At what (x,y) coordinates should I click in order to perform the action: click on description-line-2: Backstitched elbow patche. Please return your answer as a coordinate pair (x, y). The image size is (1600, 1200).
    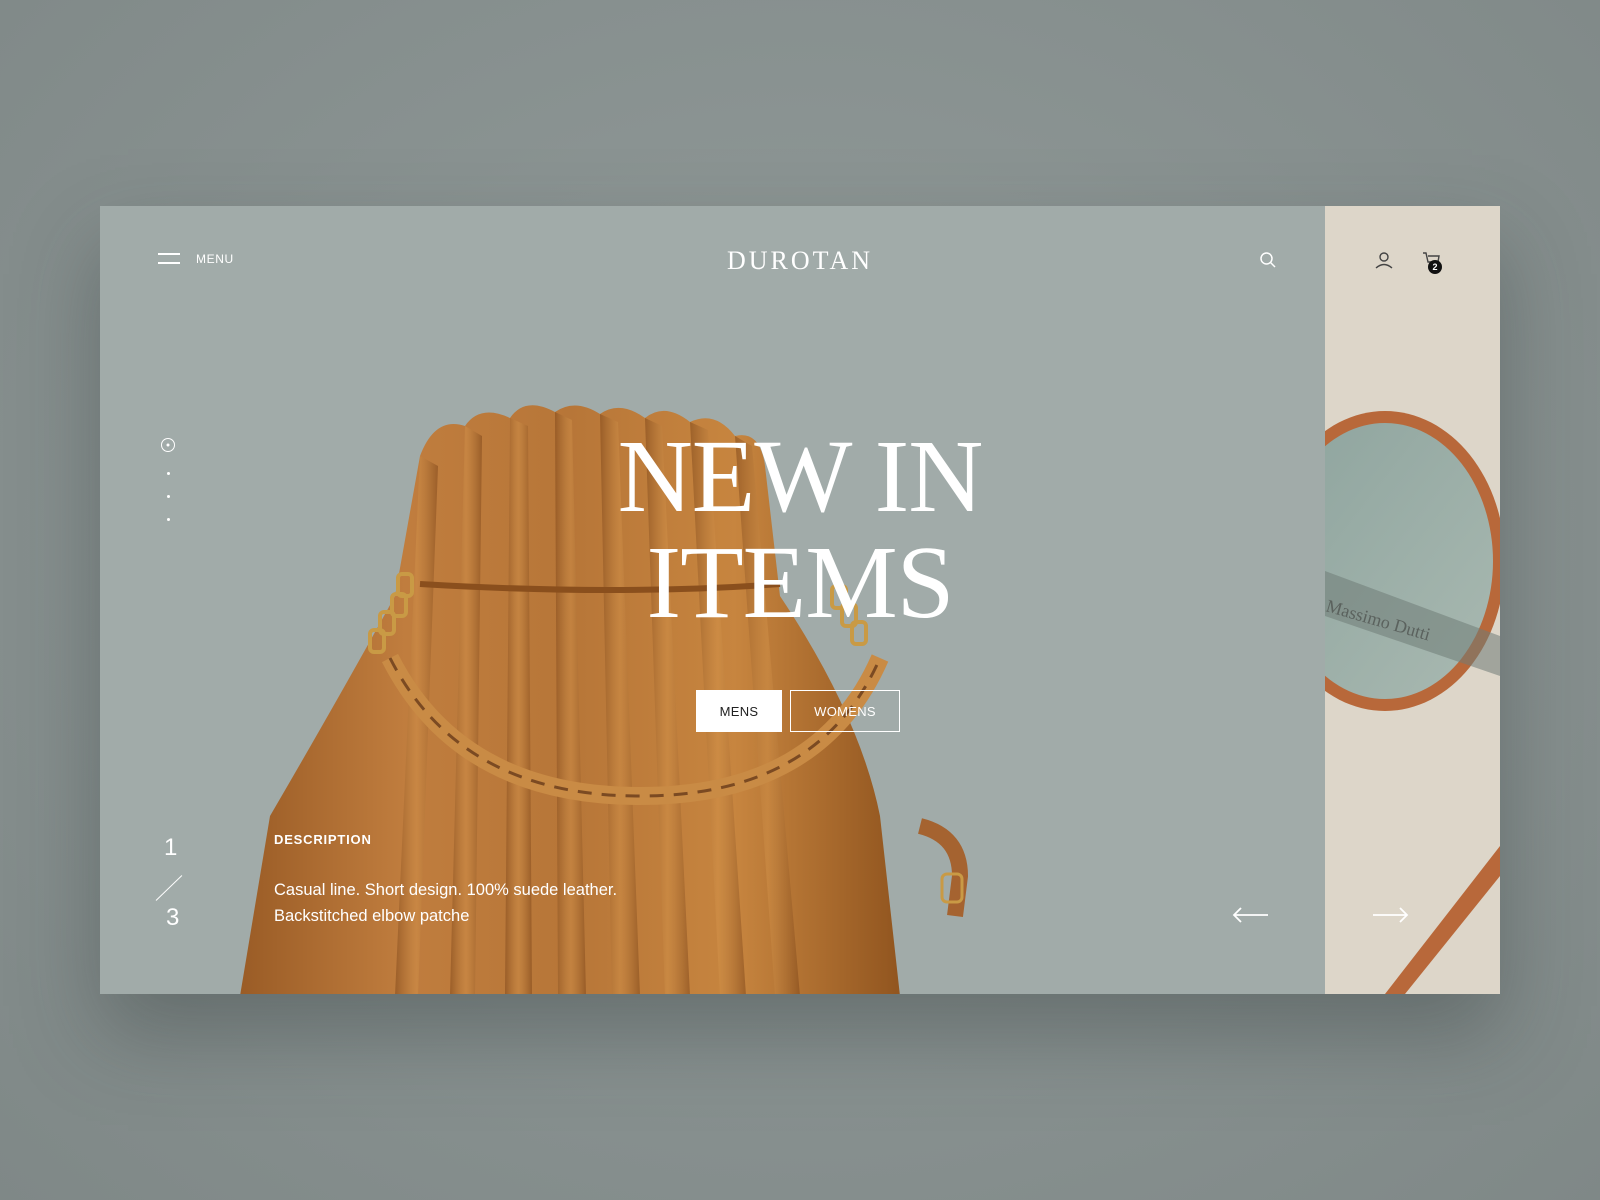
    Looking at the image, I should click on (372, 916).